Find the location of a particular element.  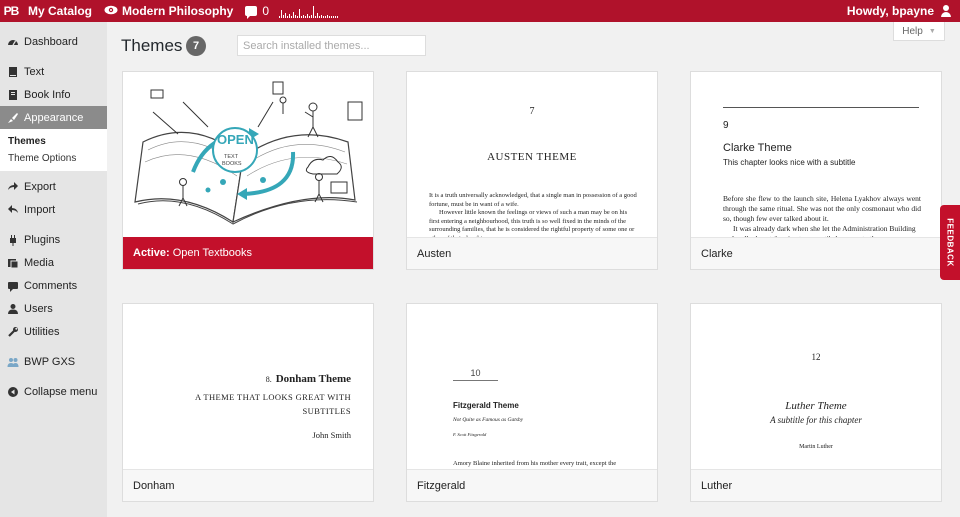

page-title: Themes is located at coordinates (152, 45).